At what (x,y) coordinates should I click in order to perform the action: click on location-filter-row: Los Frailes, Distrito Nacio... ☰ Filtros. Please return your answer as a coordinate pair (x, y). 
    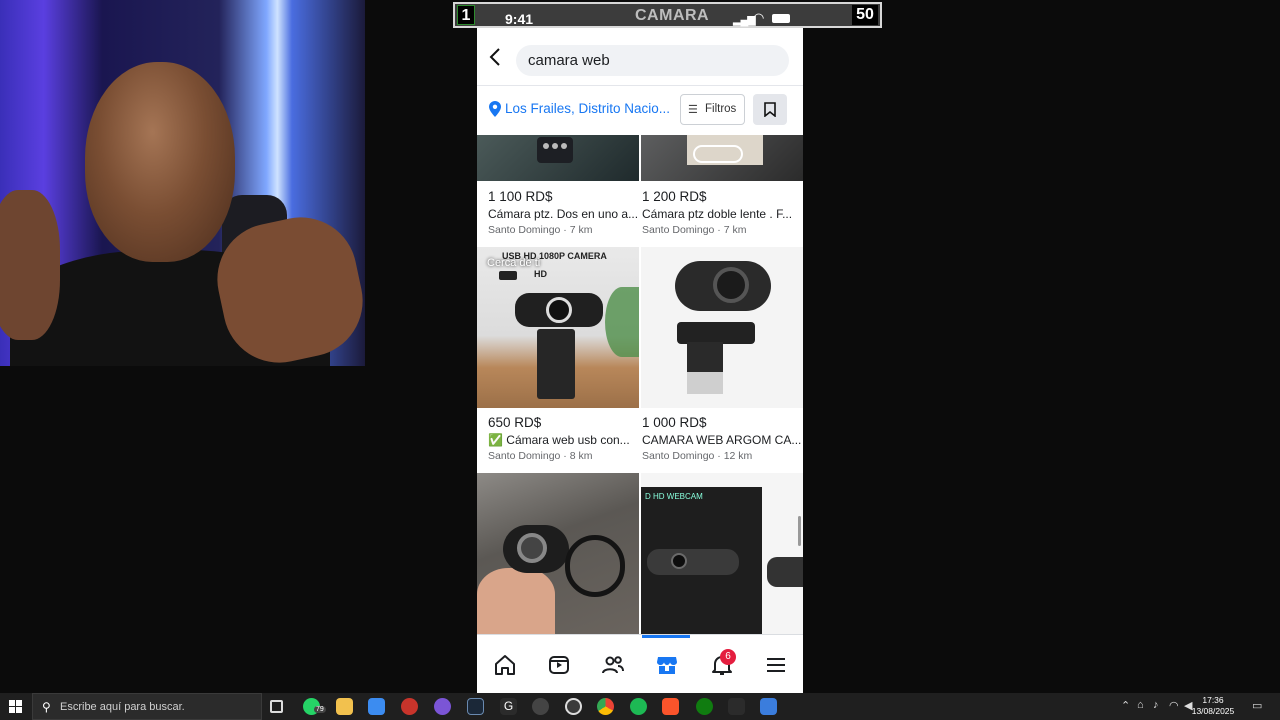
    Looking at the image, I should click on (640, 111).